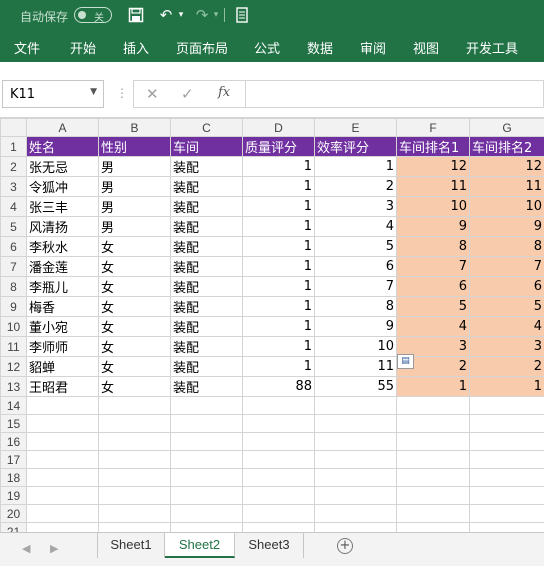 The height and width of the screenshot is (566, 544). I want to click on row-header: 8, so click(13, 286).